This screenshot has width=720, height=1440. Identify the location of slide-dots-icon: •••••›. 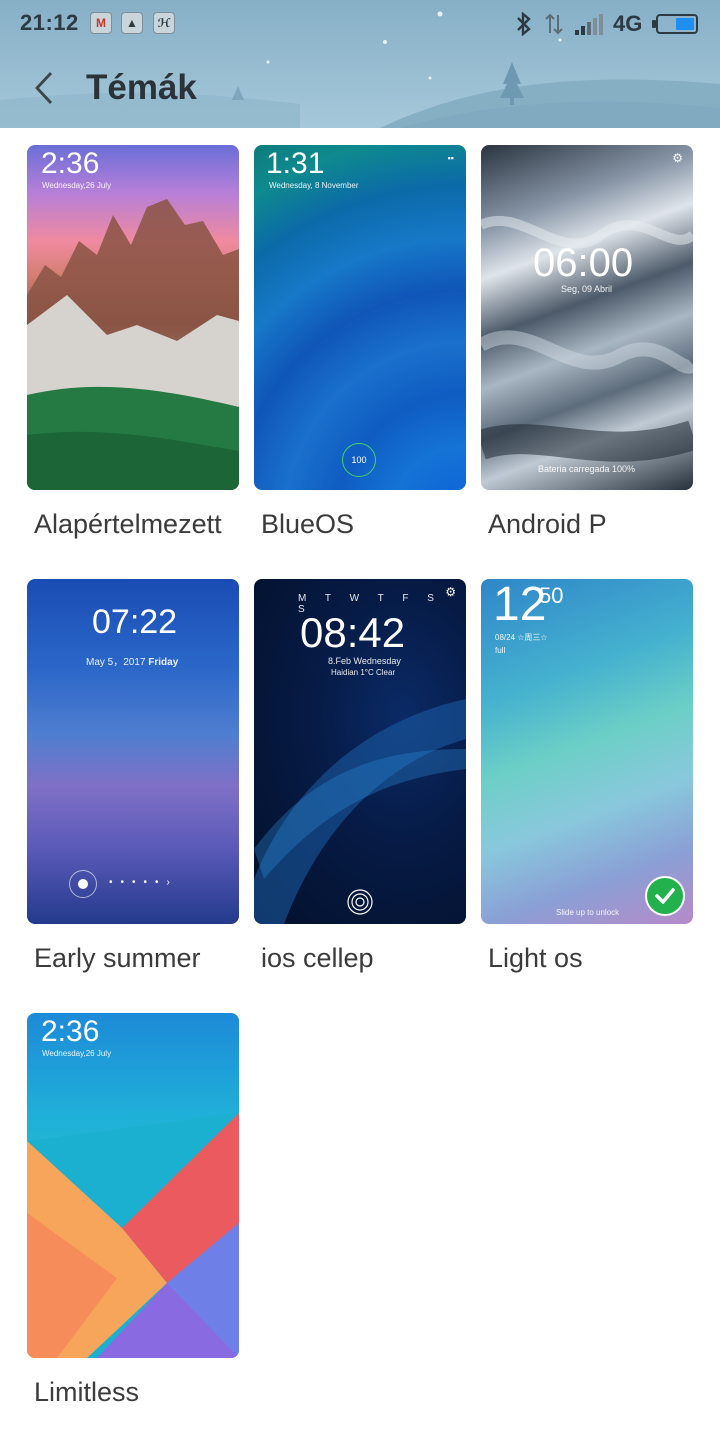
(143, 882).